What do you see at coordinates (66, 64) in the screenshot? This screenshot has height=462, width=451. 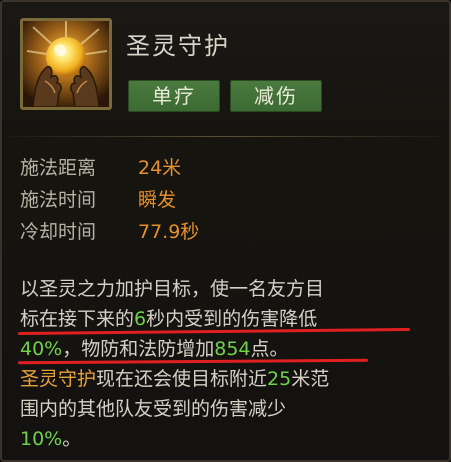 I see `holy-orb-hands-icon` at bounding box center [66, 64].